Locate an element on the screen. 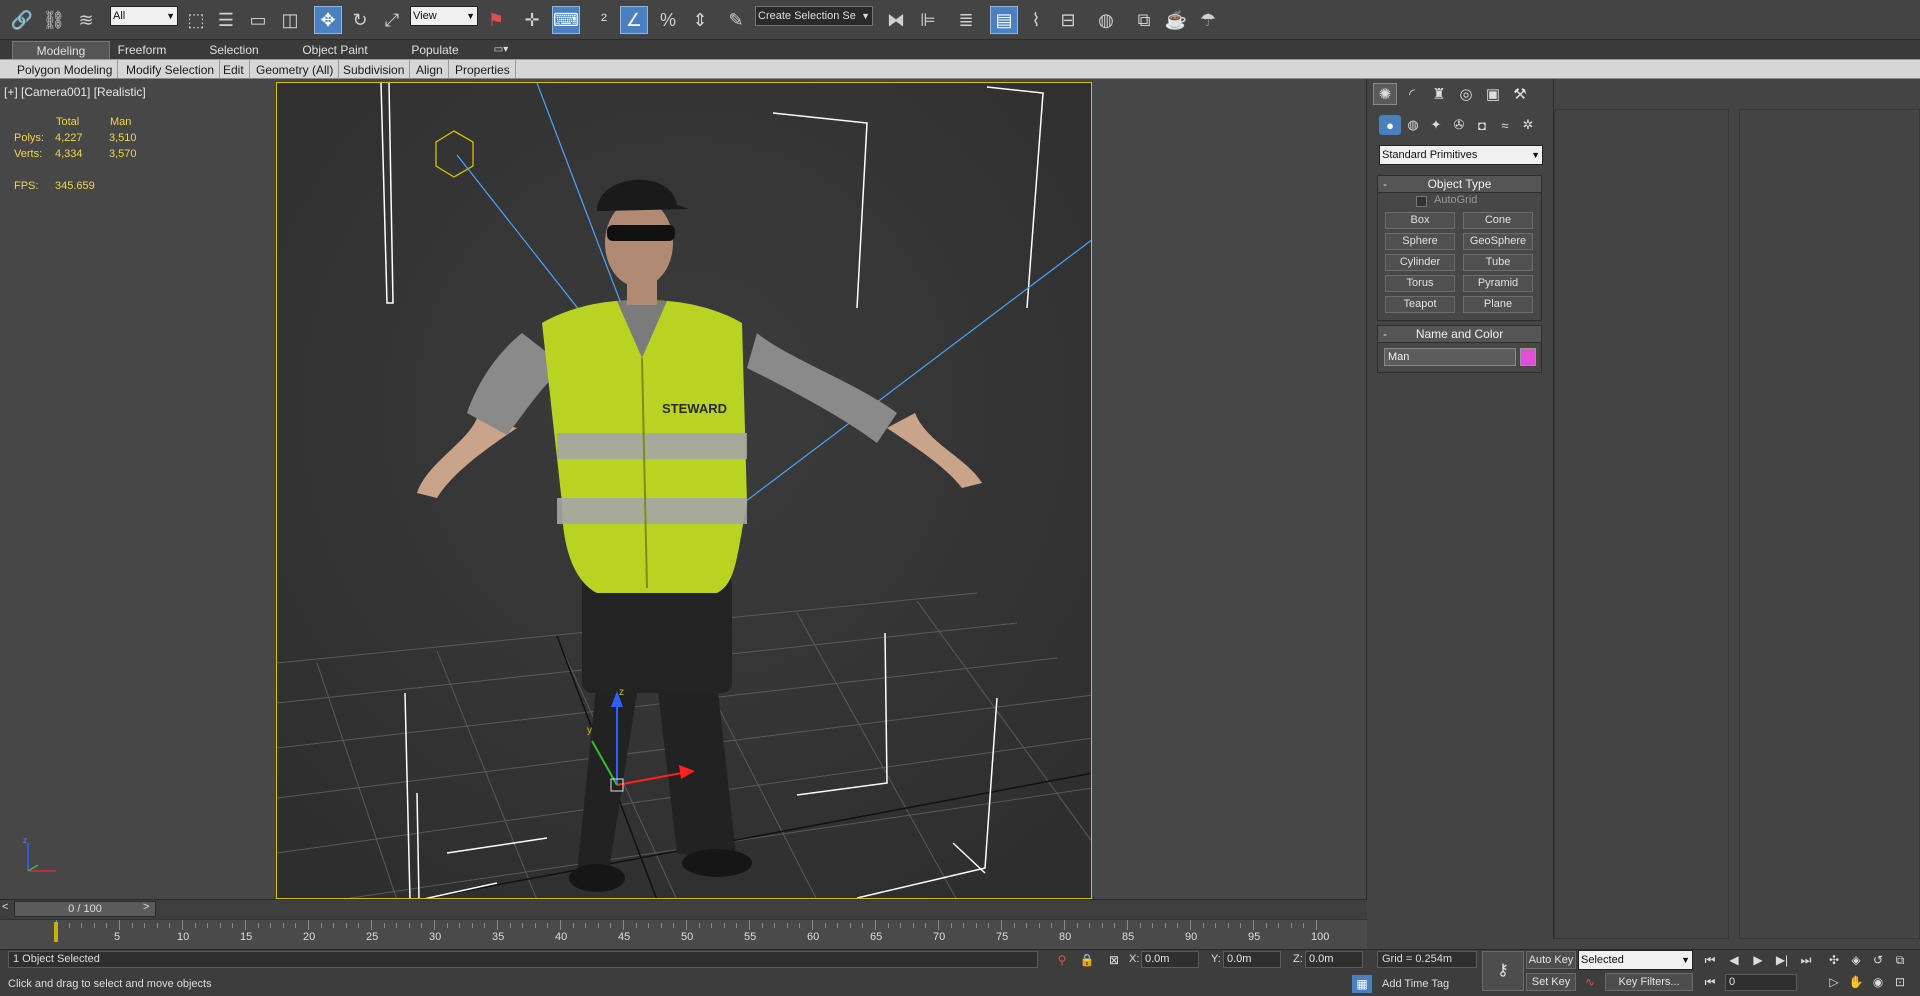 The height and width of the screenshot is (996, 1920). auto-key-button: Auto Key is located at coordinates (1551, 960).